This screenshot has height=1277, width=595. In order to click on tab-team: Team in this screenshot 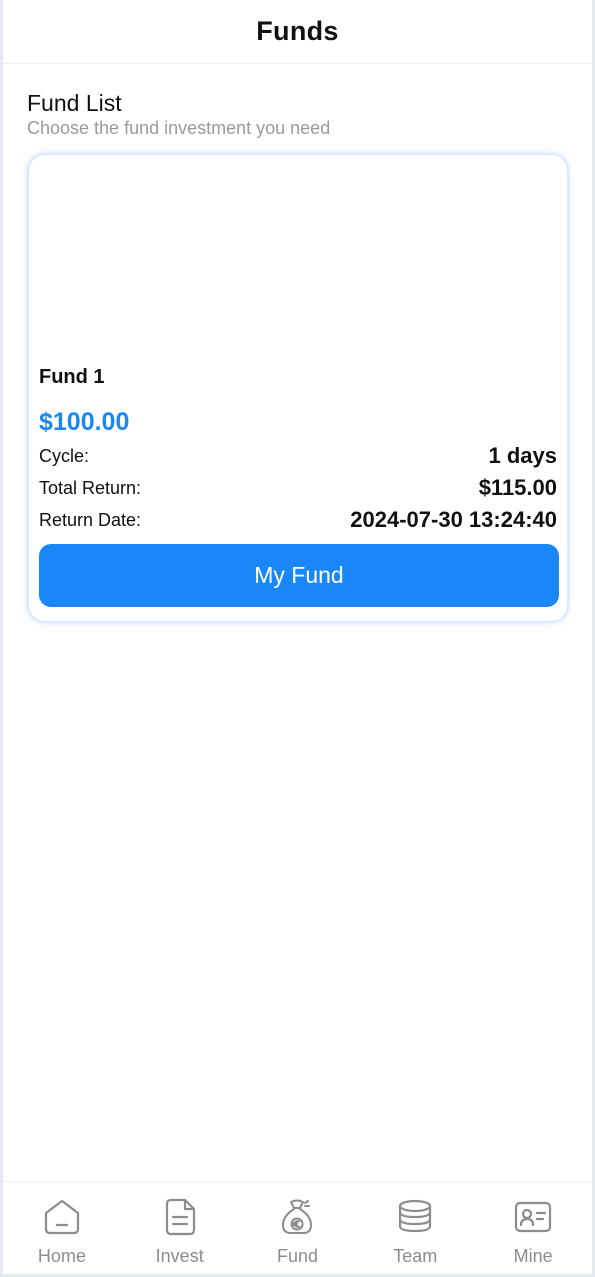, I will do `click(415, 1228)`.